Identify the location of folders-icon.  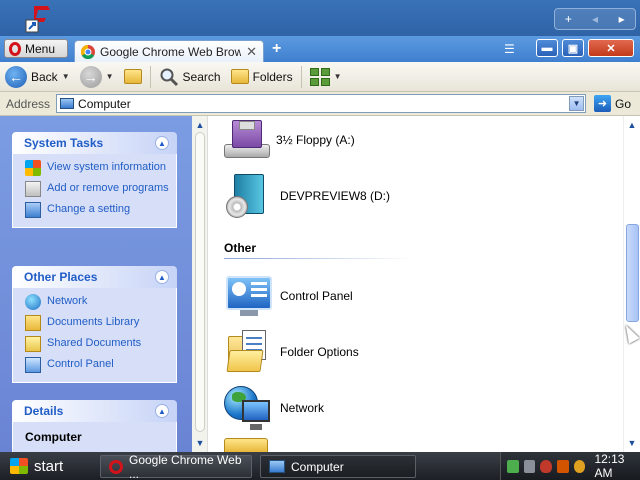
(239, 76).